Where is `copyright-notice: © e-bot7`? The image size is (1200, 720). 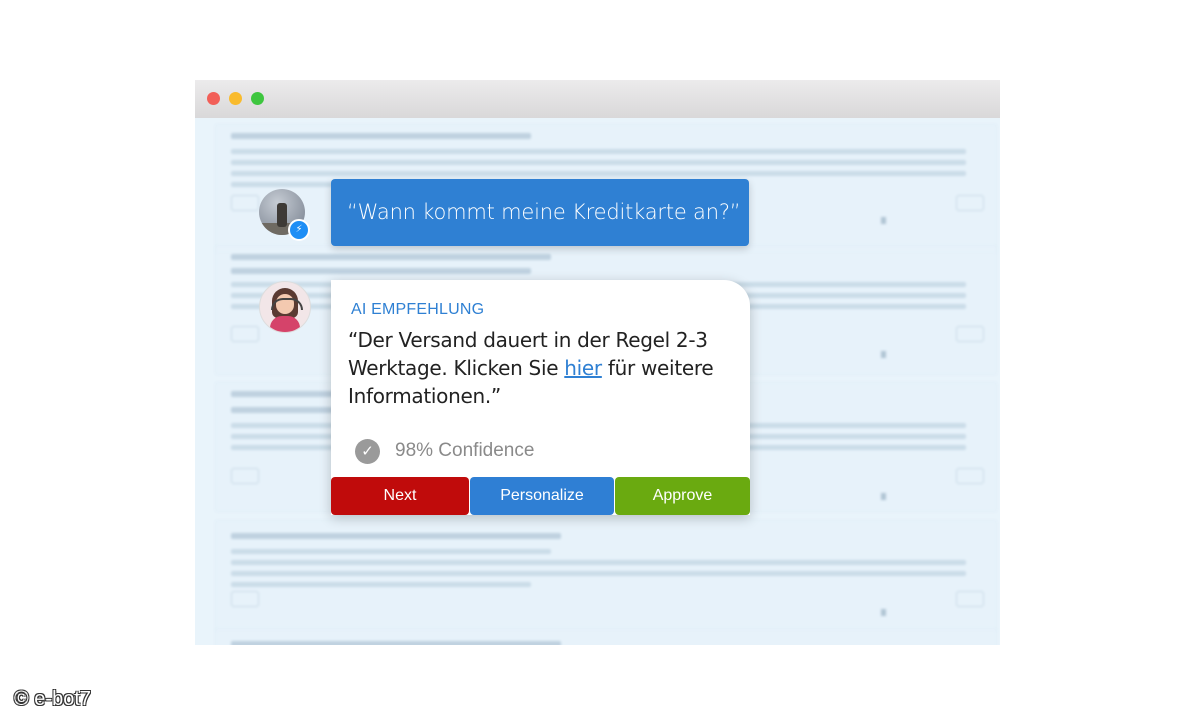 copyright-notice: © e-bot7 is located at coordinates (53, 699).